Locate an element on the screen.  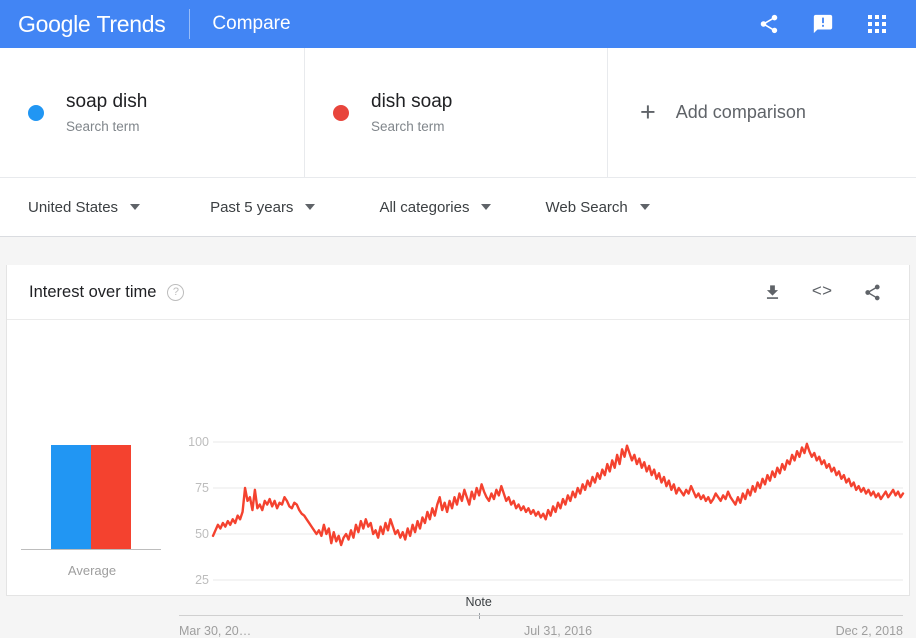
filter-time-range: Past 5 years is located at coordinates (263, 207).